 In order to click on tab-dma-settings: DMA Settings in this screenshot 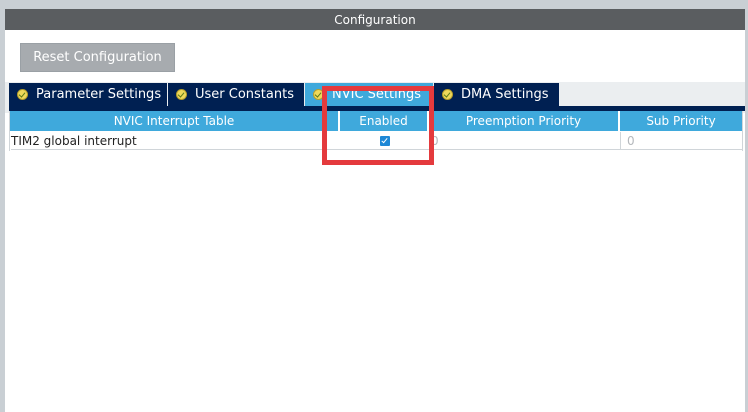, I will do `click(497, 94)`.